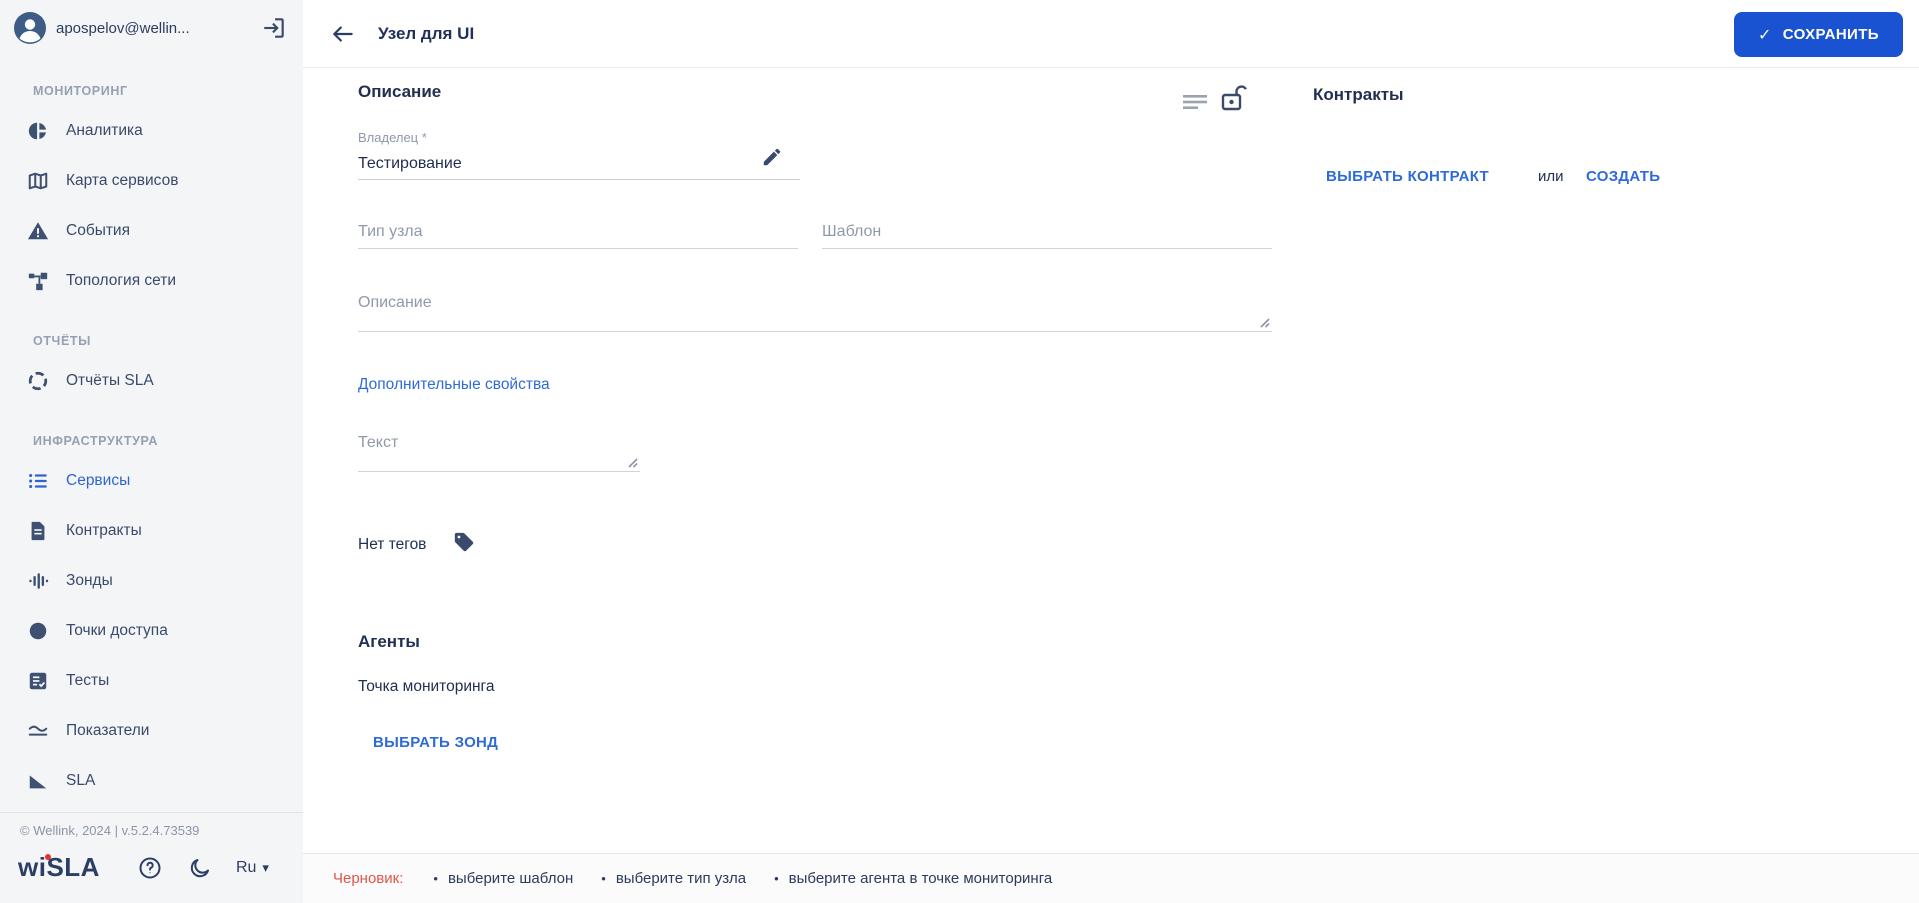  What do you see at coordinates (38, 131) in the screenshot?
I see `analytics-icon` at bounding box center [38, 131].